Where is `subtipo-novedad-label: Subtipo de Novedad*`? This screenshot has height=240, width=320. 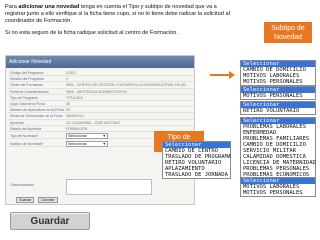
subtipo-novedad-label: Subtipo de Novedad* is located at coordinates (27, 144).